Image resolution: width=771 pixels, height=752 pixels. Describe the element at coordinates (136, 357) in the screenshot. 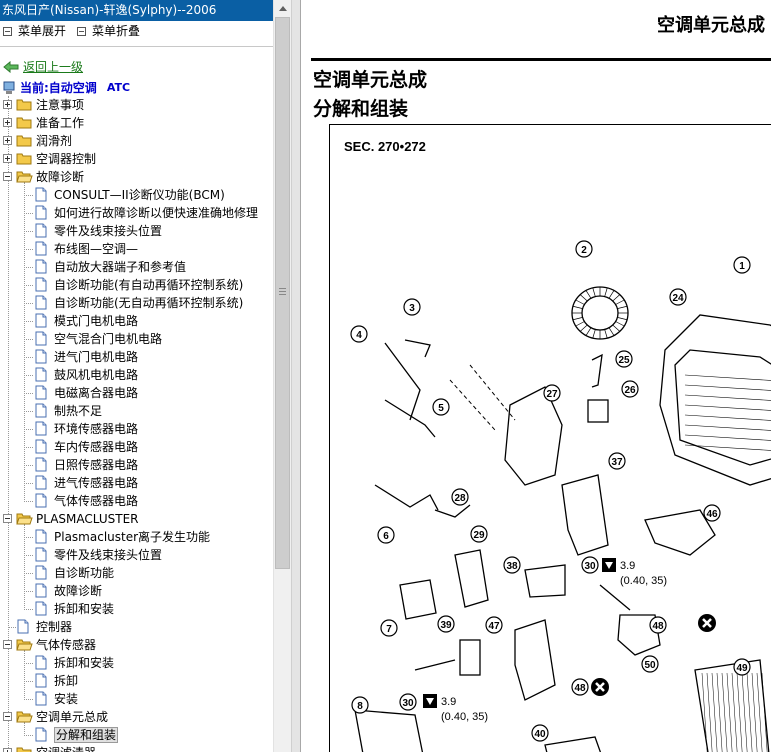

I see `tree-item: 进气门电机电路` at that location.